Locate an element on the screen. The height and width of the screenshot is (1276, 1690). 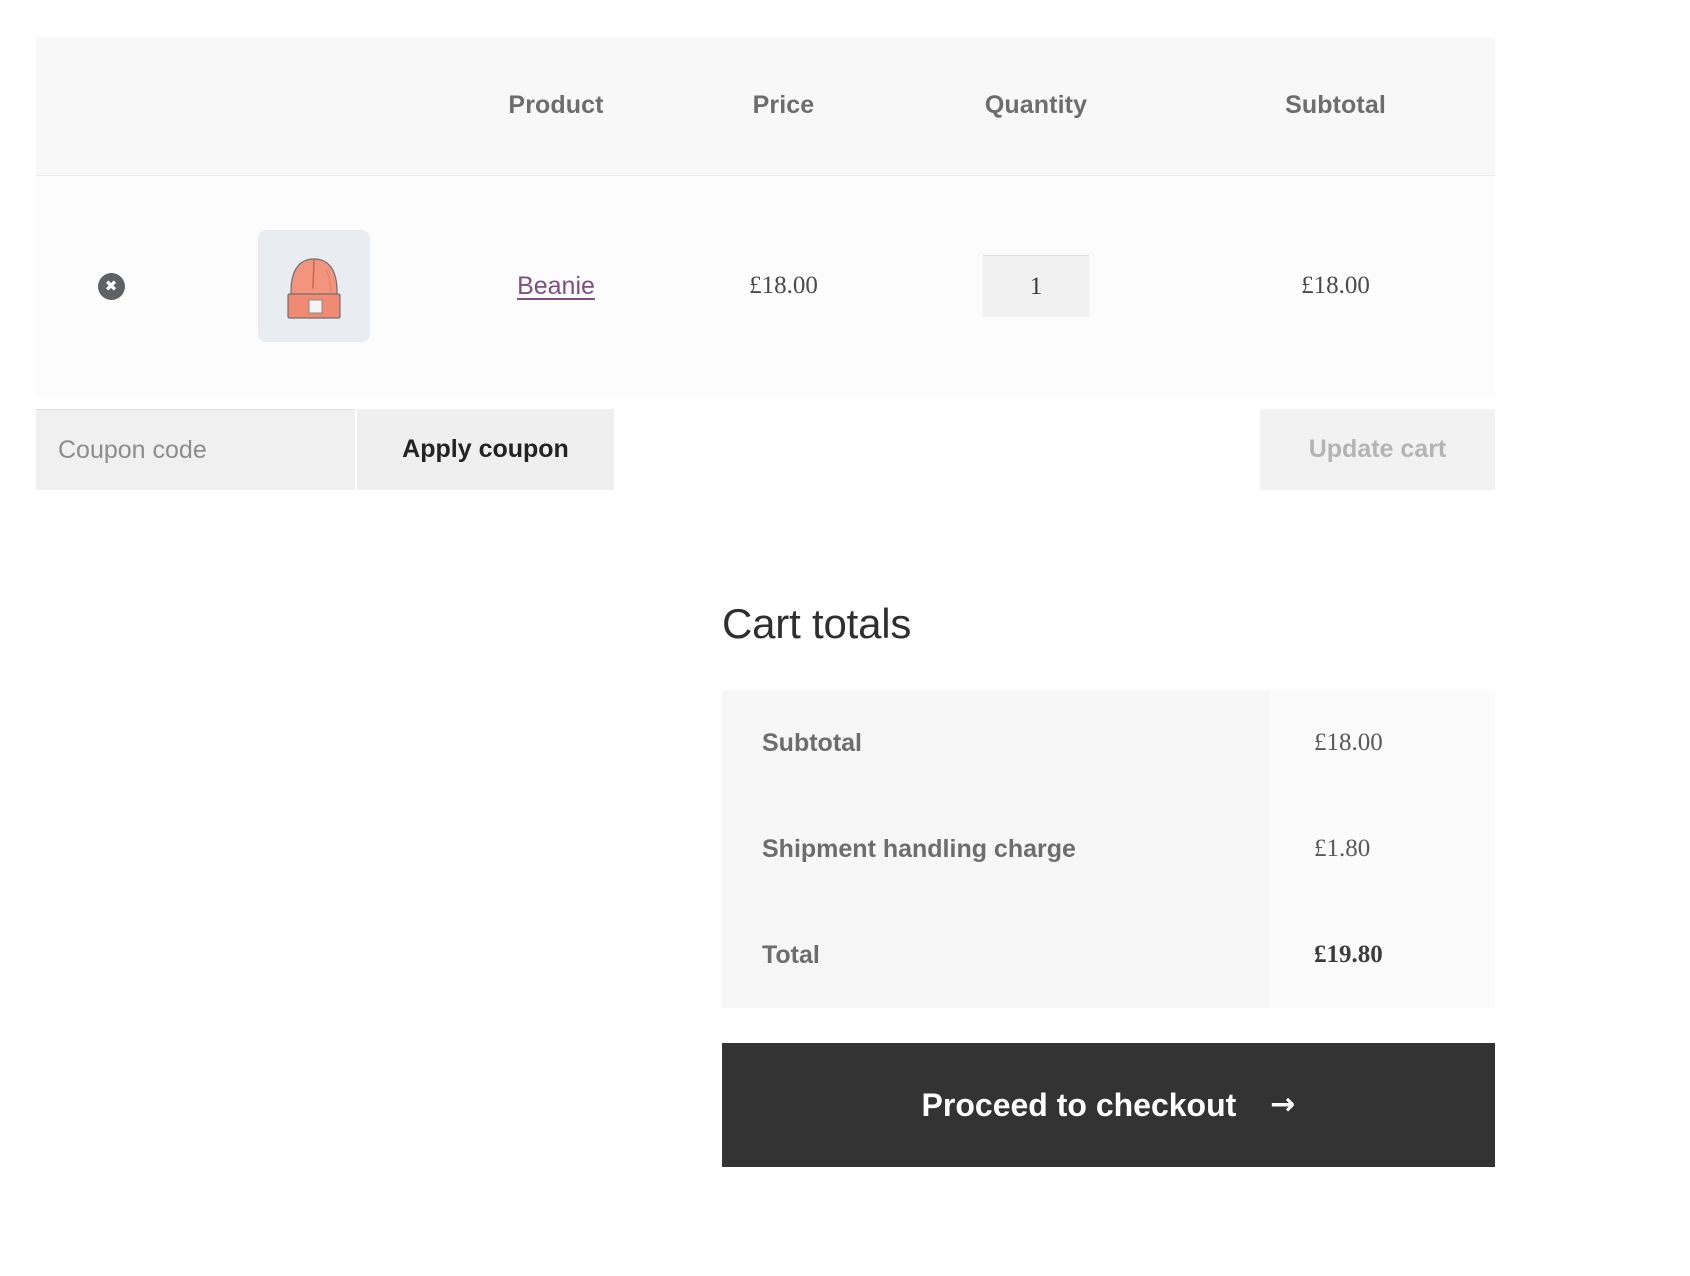
cart-totals-title: Cart totals is located at coordinates (817, 623).